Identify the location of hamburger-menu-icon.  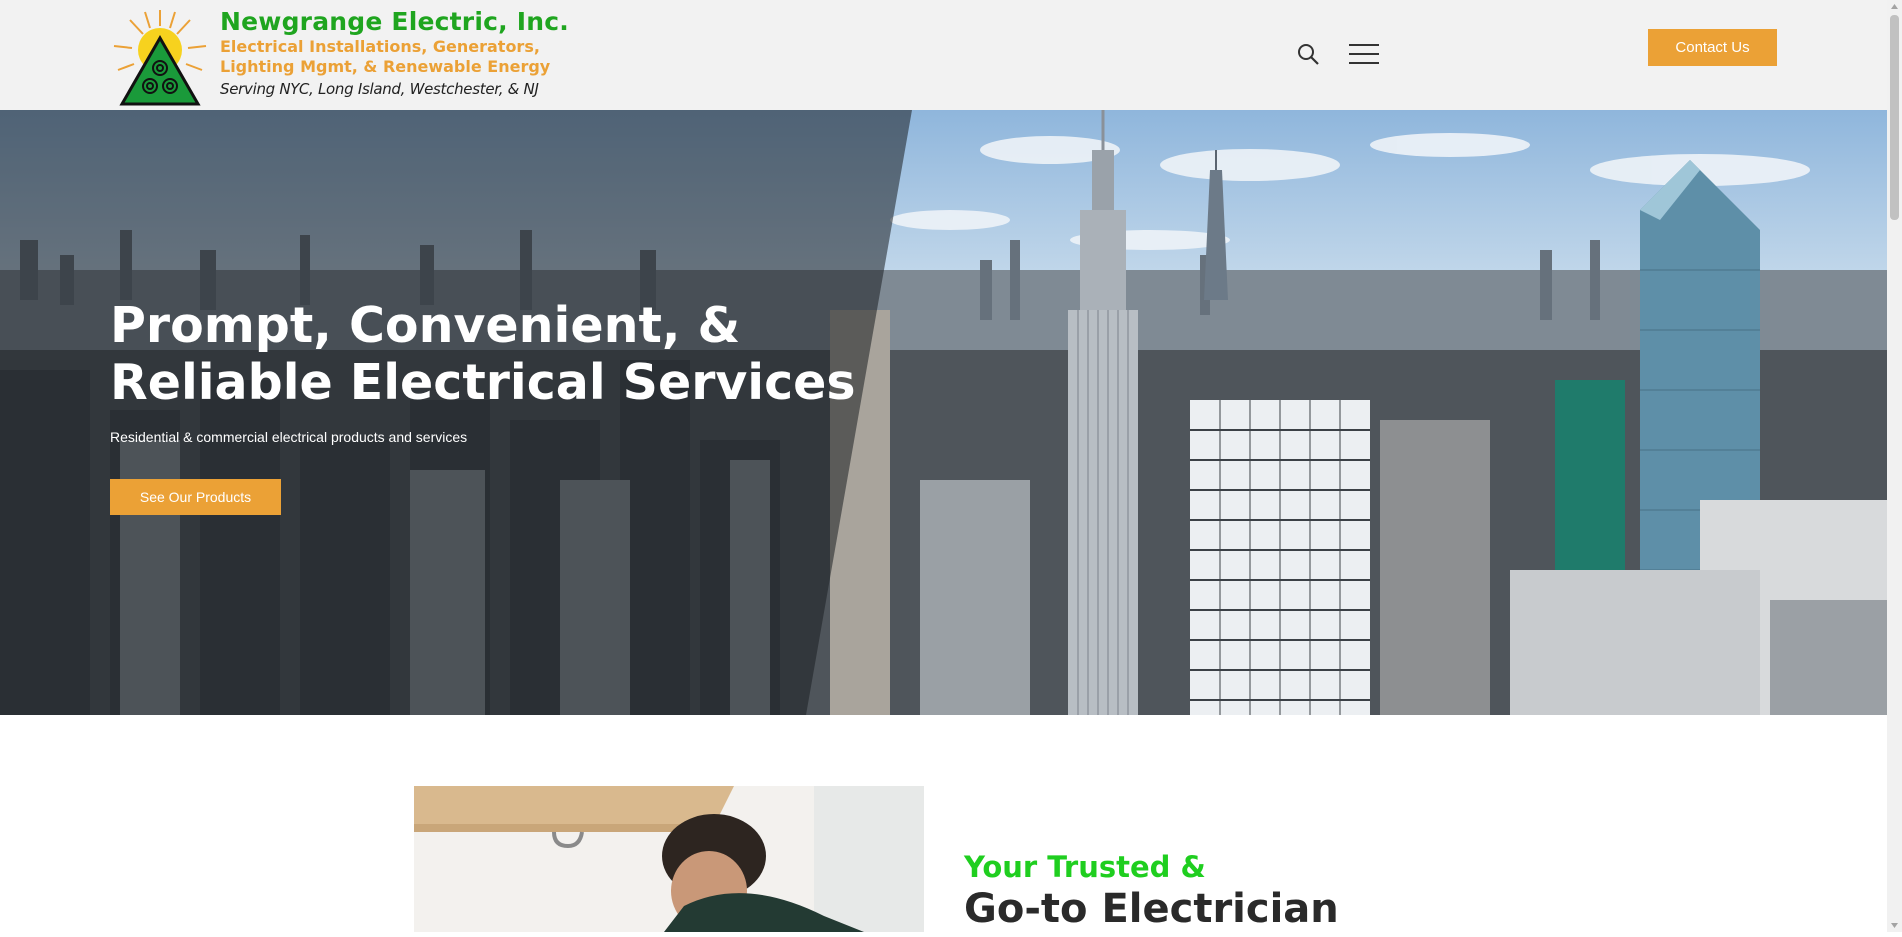
(1364, 55).